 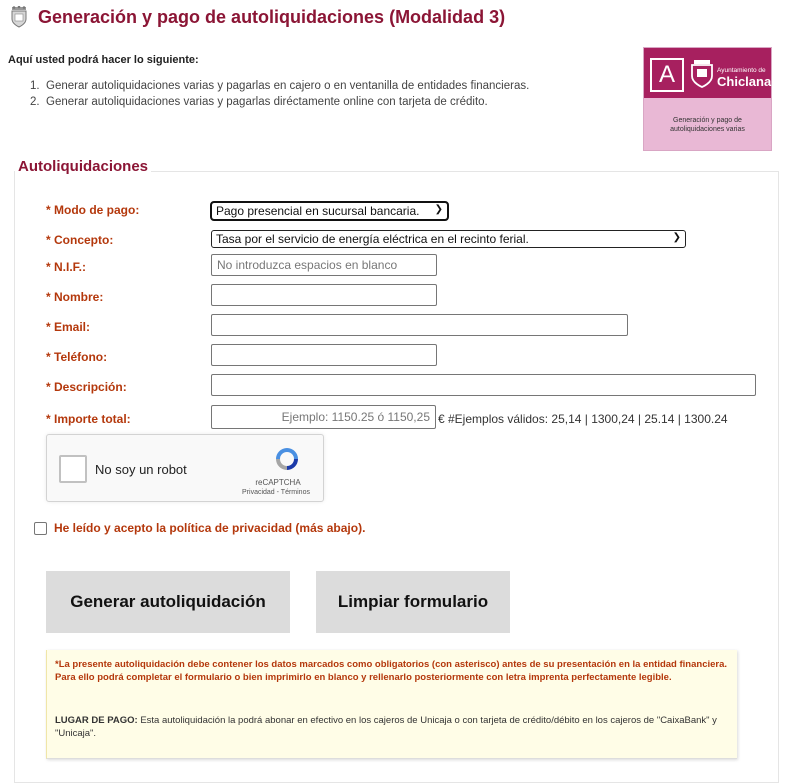 I want to click on logo-caption-line: autoliquidaciones varias, so click(x=707, y=129).